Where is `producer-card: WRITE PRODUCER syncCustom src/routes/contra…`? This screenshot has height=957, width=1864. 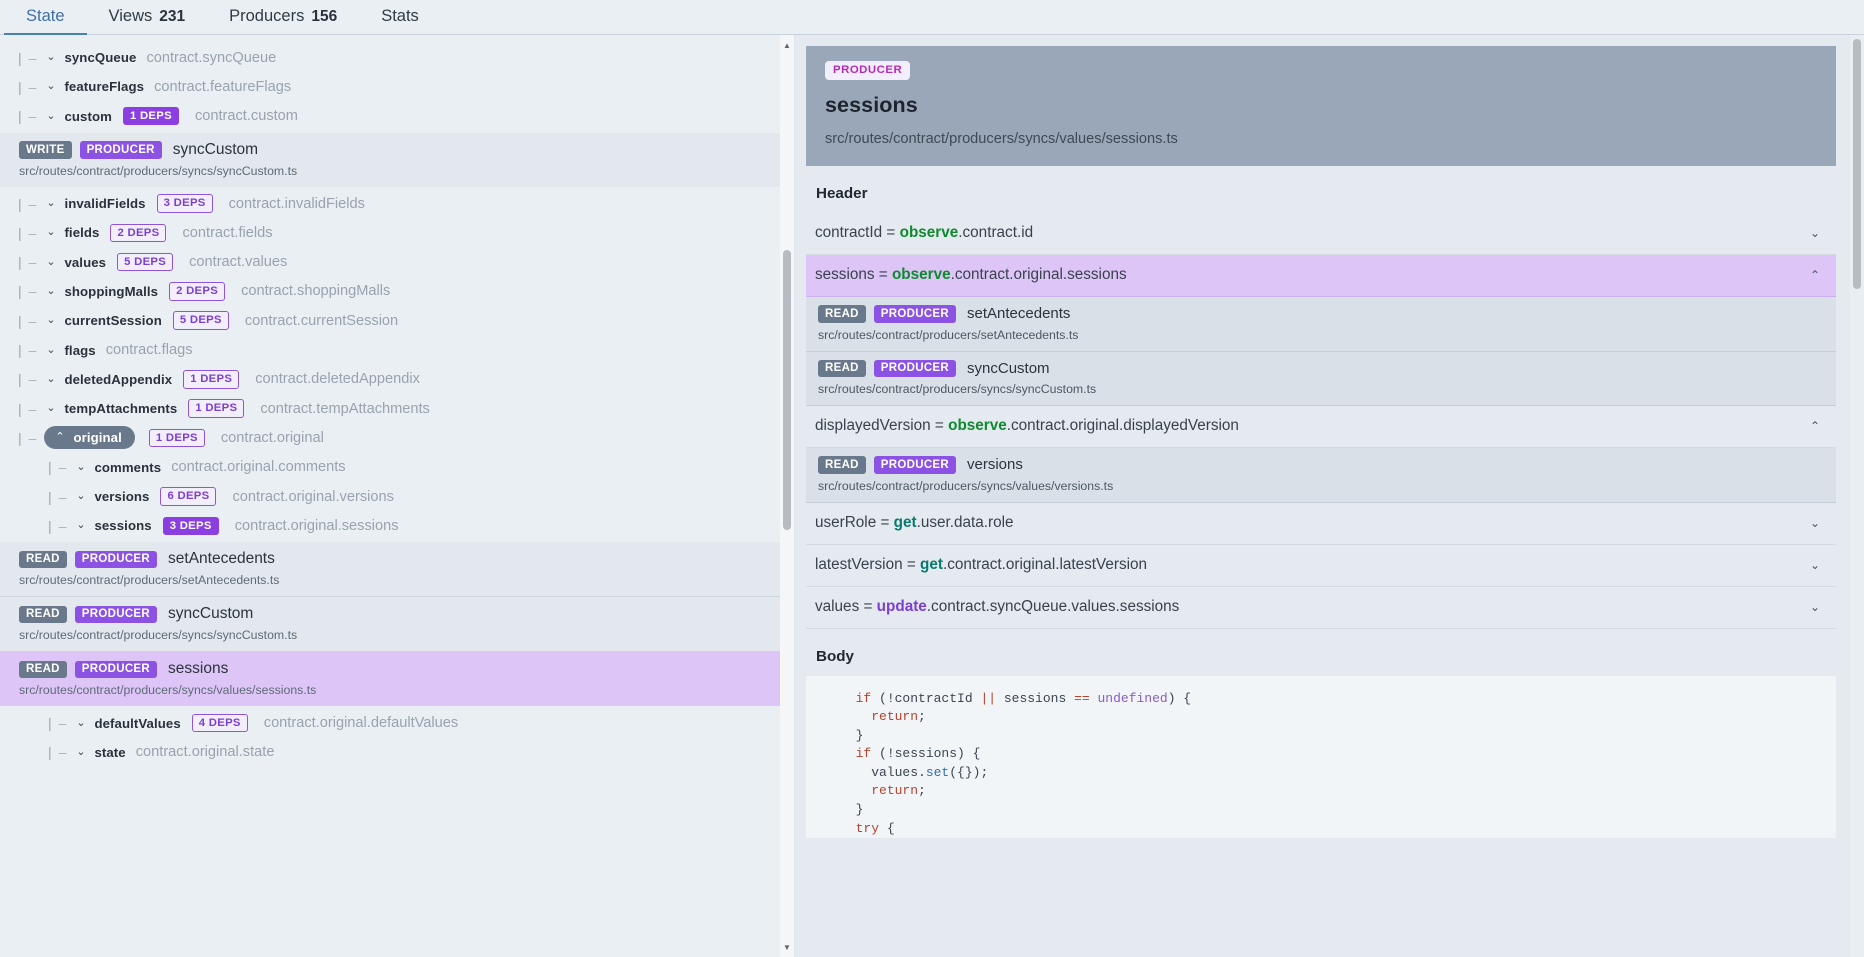
producer-card: WRITE PRODUCER syncCustom src/routes/contra… is located at coordinates (397, 159).